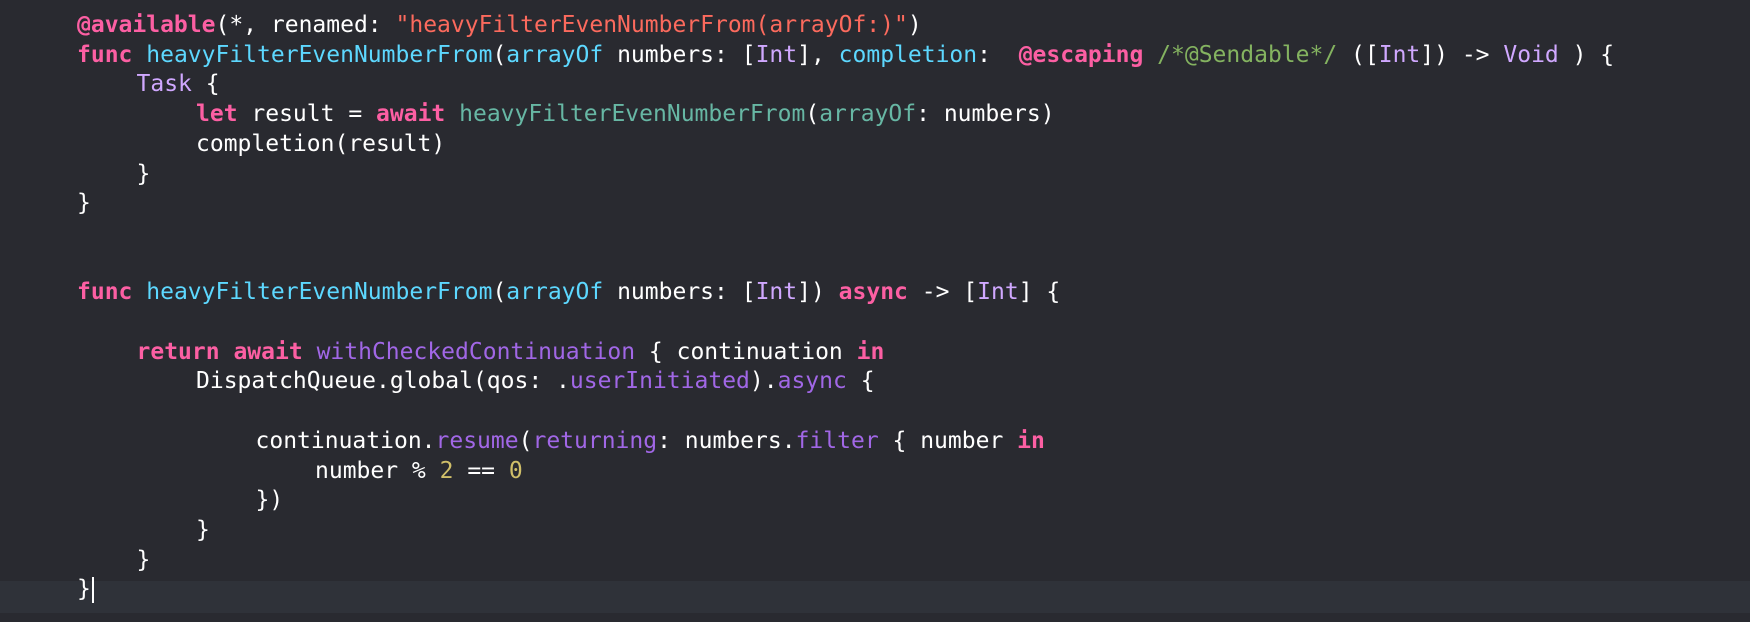 The image size is (1750, 622). What do you see at coordinates (763, 381) in the screenshot?
I see `code-token-plain: ).` at bounding box center [763, 381].